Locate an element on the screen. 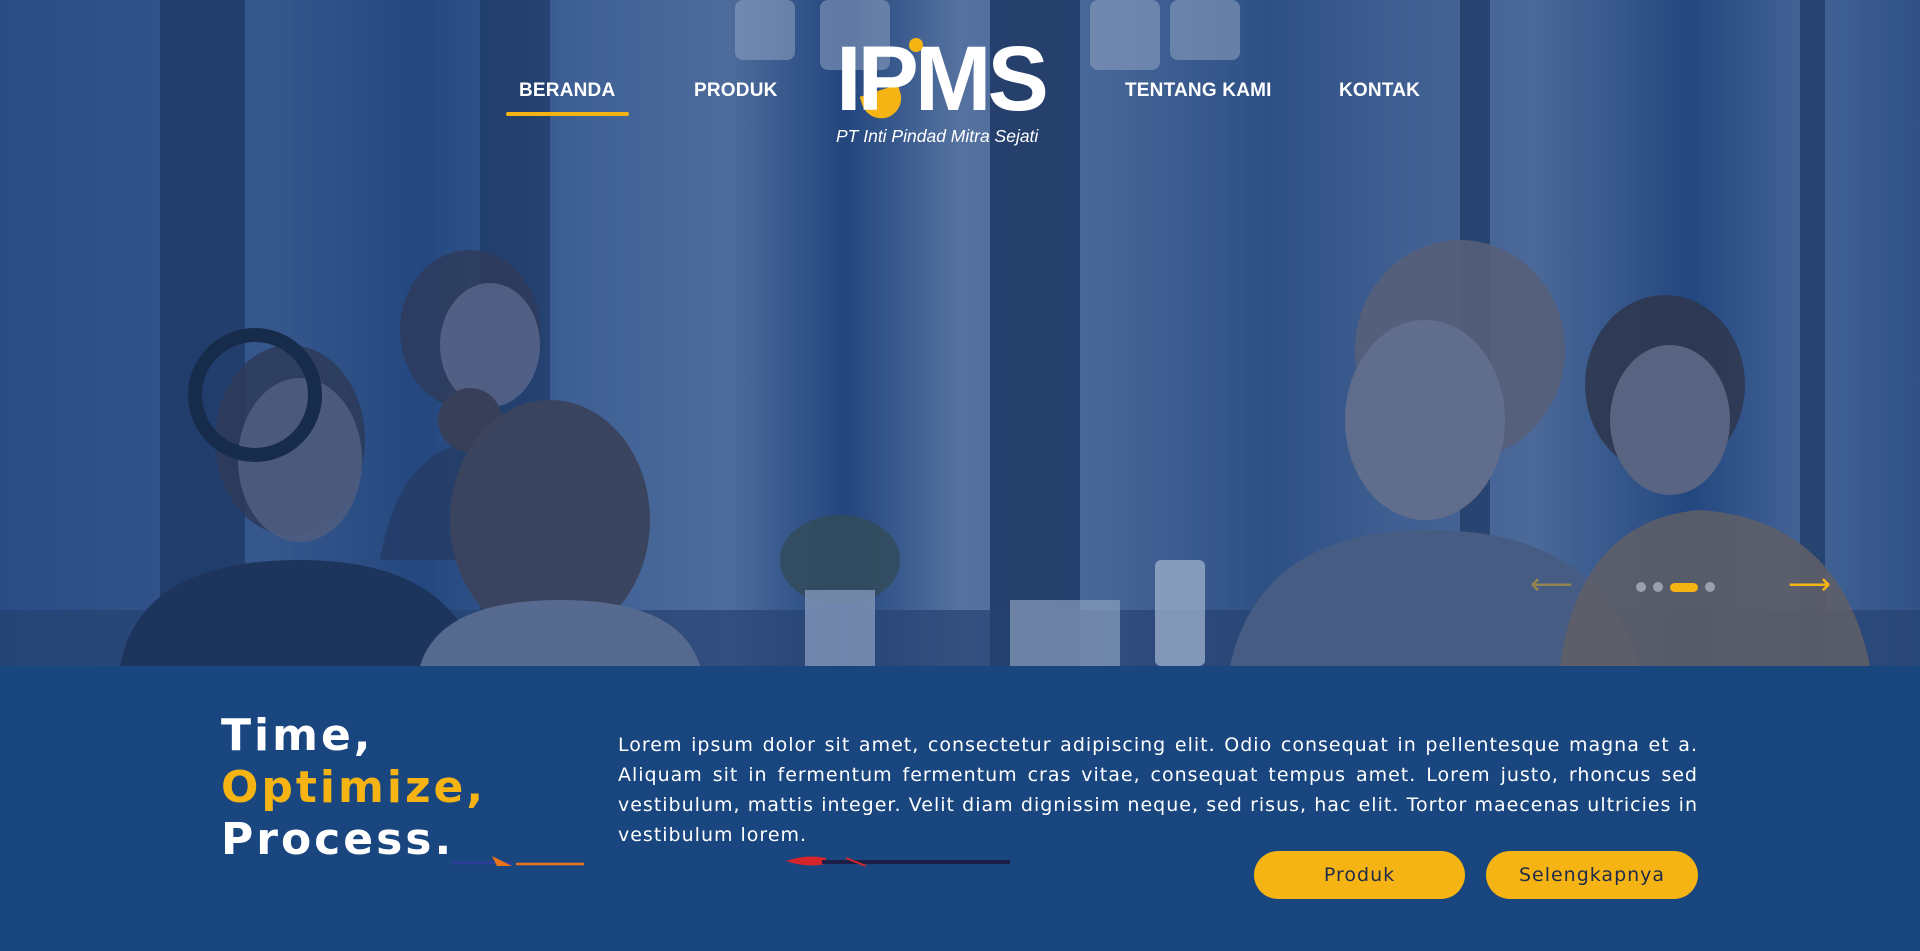 This screenshot has width=1920, height=951. arrow-right-icon: ⟶ is located at coordinates (1809, 585).